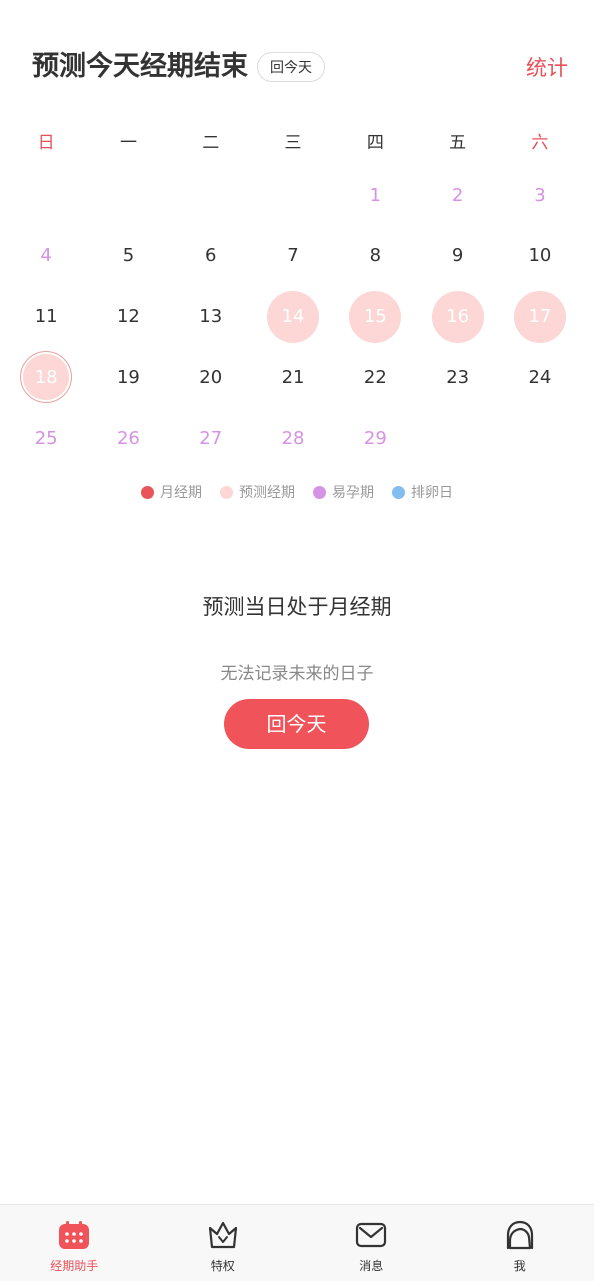 The image size is (594, 1281). I want to click on calendar-day-number: 20, so click(211, 377).